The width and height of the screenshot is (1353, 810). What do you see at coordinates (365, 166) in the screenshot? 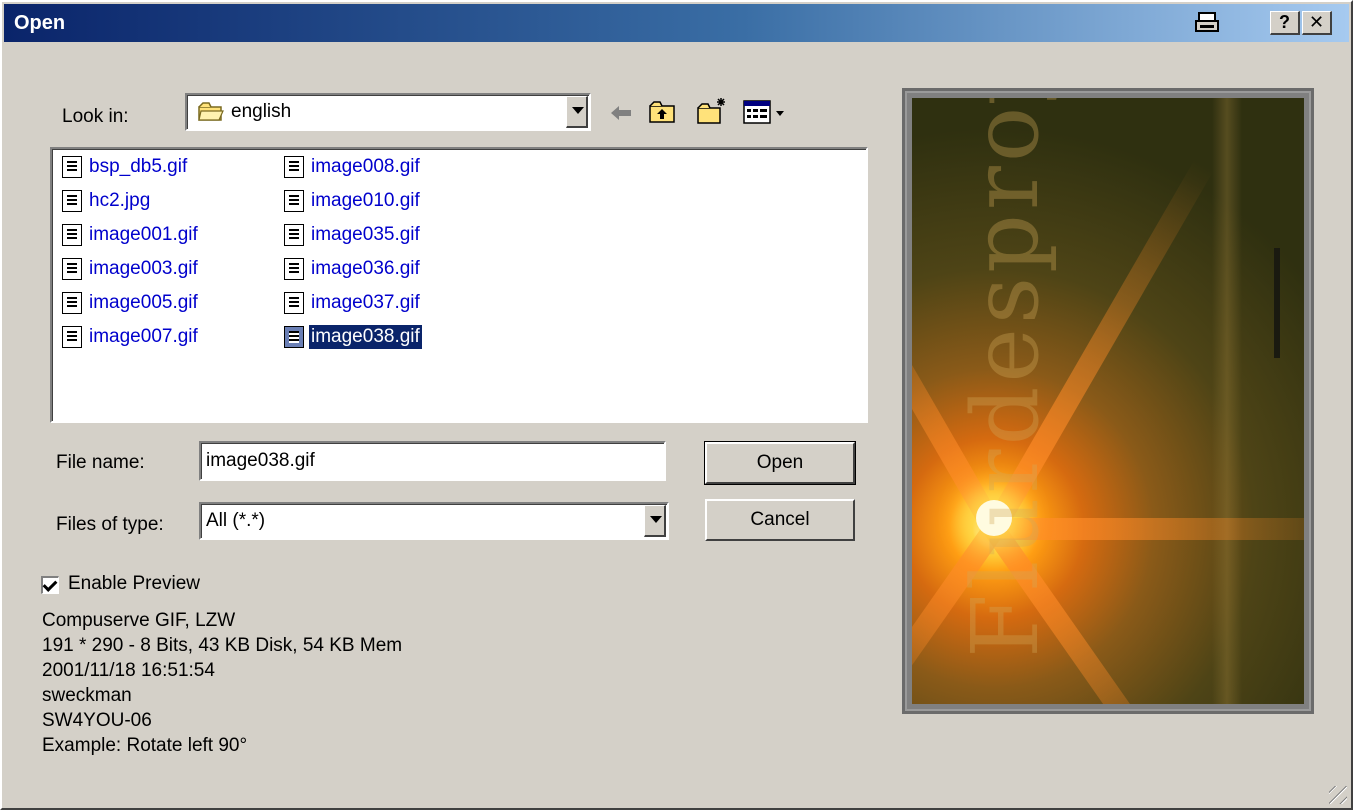
I see `file-name: image008.gif` at bounding box center [365, 166].